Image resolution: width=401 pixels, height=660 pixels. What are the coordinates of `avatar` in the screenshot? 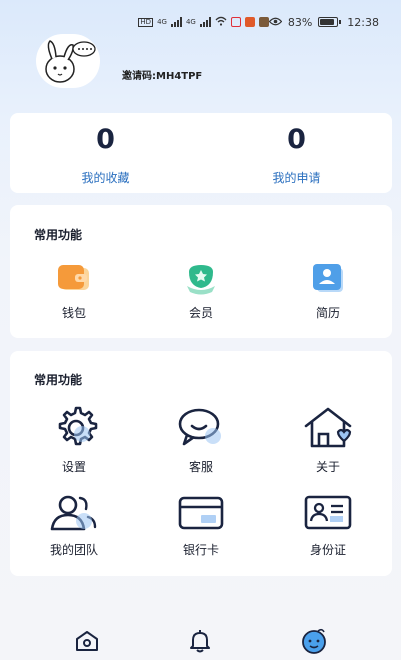 It's located at (68, 61).